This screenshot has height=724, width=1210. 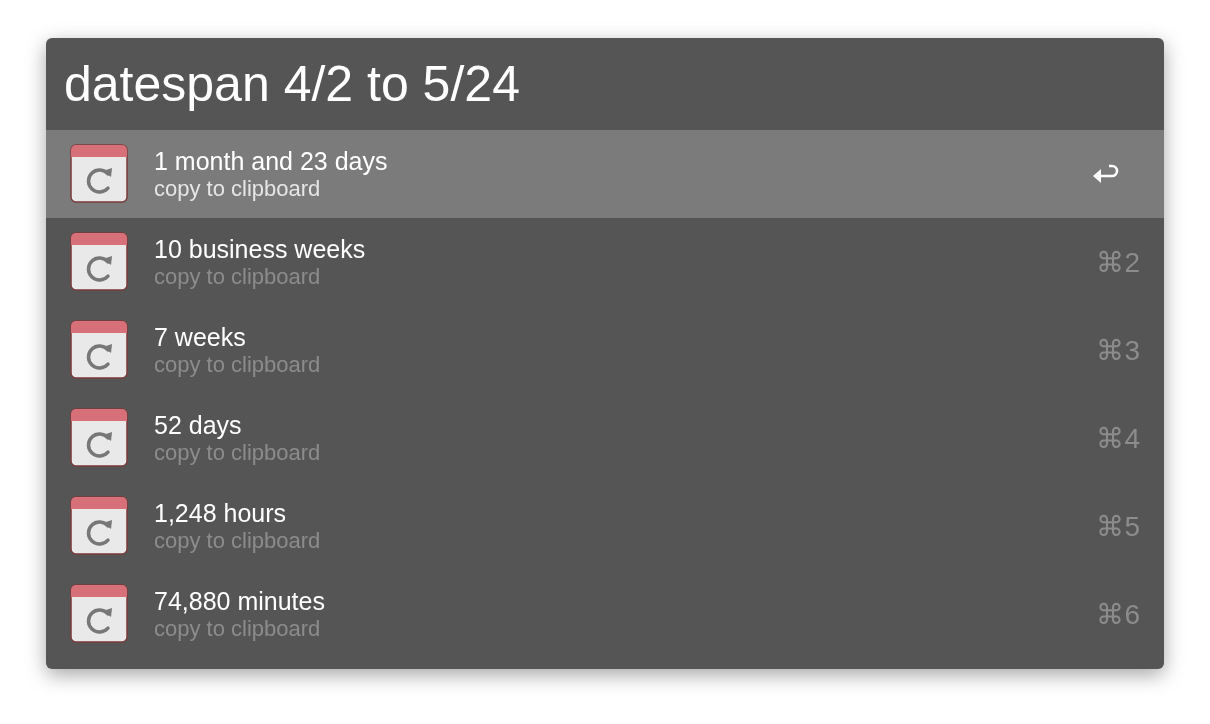 What do you see at coordinates (221, 513) in the screenshot?
I see `result-title: 1,248 hours` at bounding box center [221, 513].